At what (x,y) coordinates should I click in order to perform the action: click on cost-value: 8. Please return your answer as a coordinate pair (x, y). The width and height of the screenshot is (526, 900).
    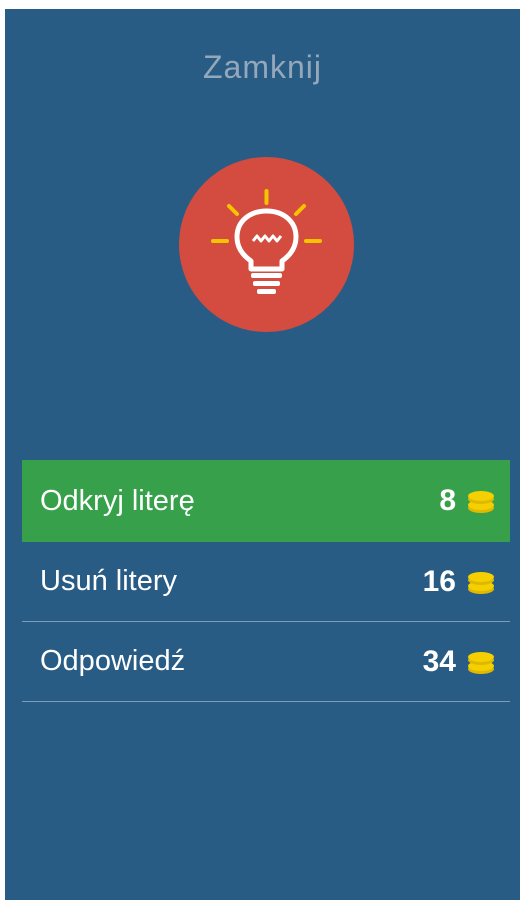
    Looking at the image, I should click on (447, 500).